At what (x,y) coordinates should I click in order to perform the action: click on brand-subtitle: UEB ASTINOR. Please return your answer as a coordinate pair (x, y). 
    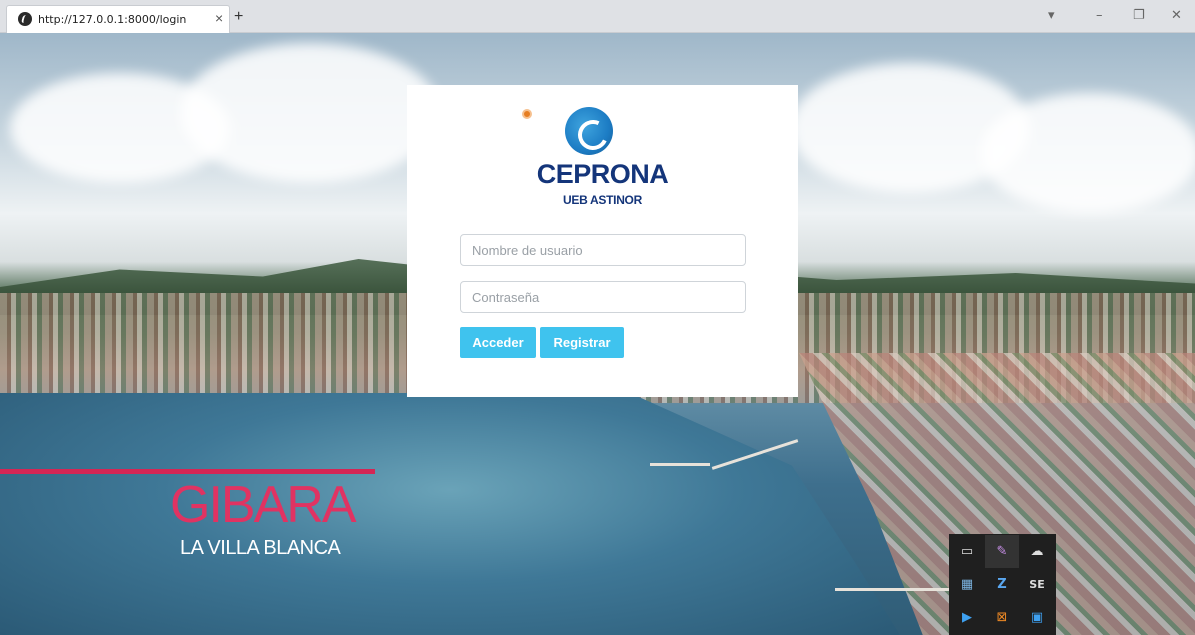
    Looking at the image, I should click on (602, 200).